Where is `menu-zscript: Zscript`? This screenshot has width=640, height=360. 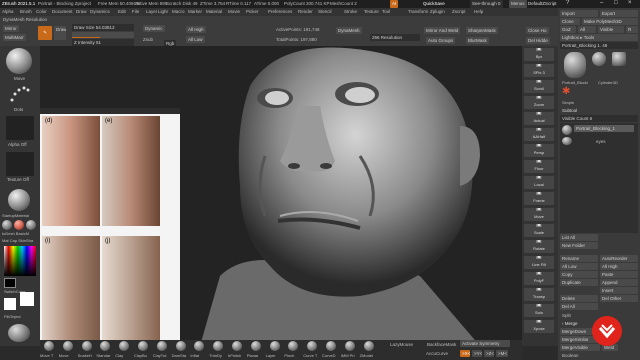 menu-zscript: Zscript is located at coordinates (459, 11).